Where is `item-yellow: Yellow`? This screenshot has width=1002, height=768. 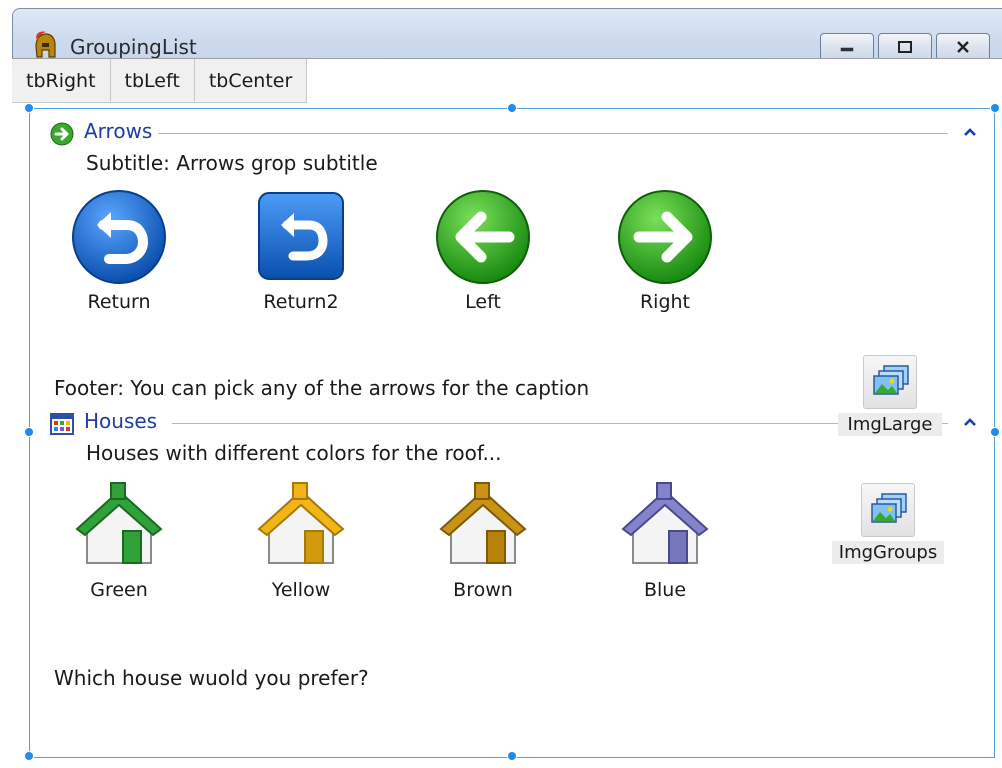
item-yellow: Yellow is located at coordinates (301, 538).